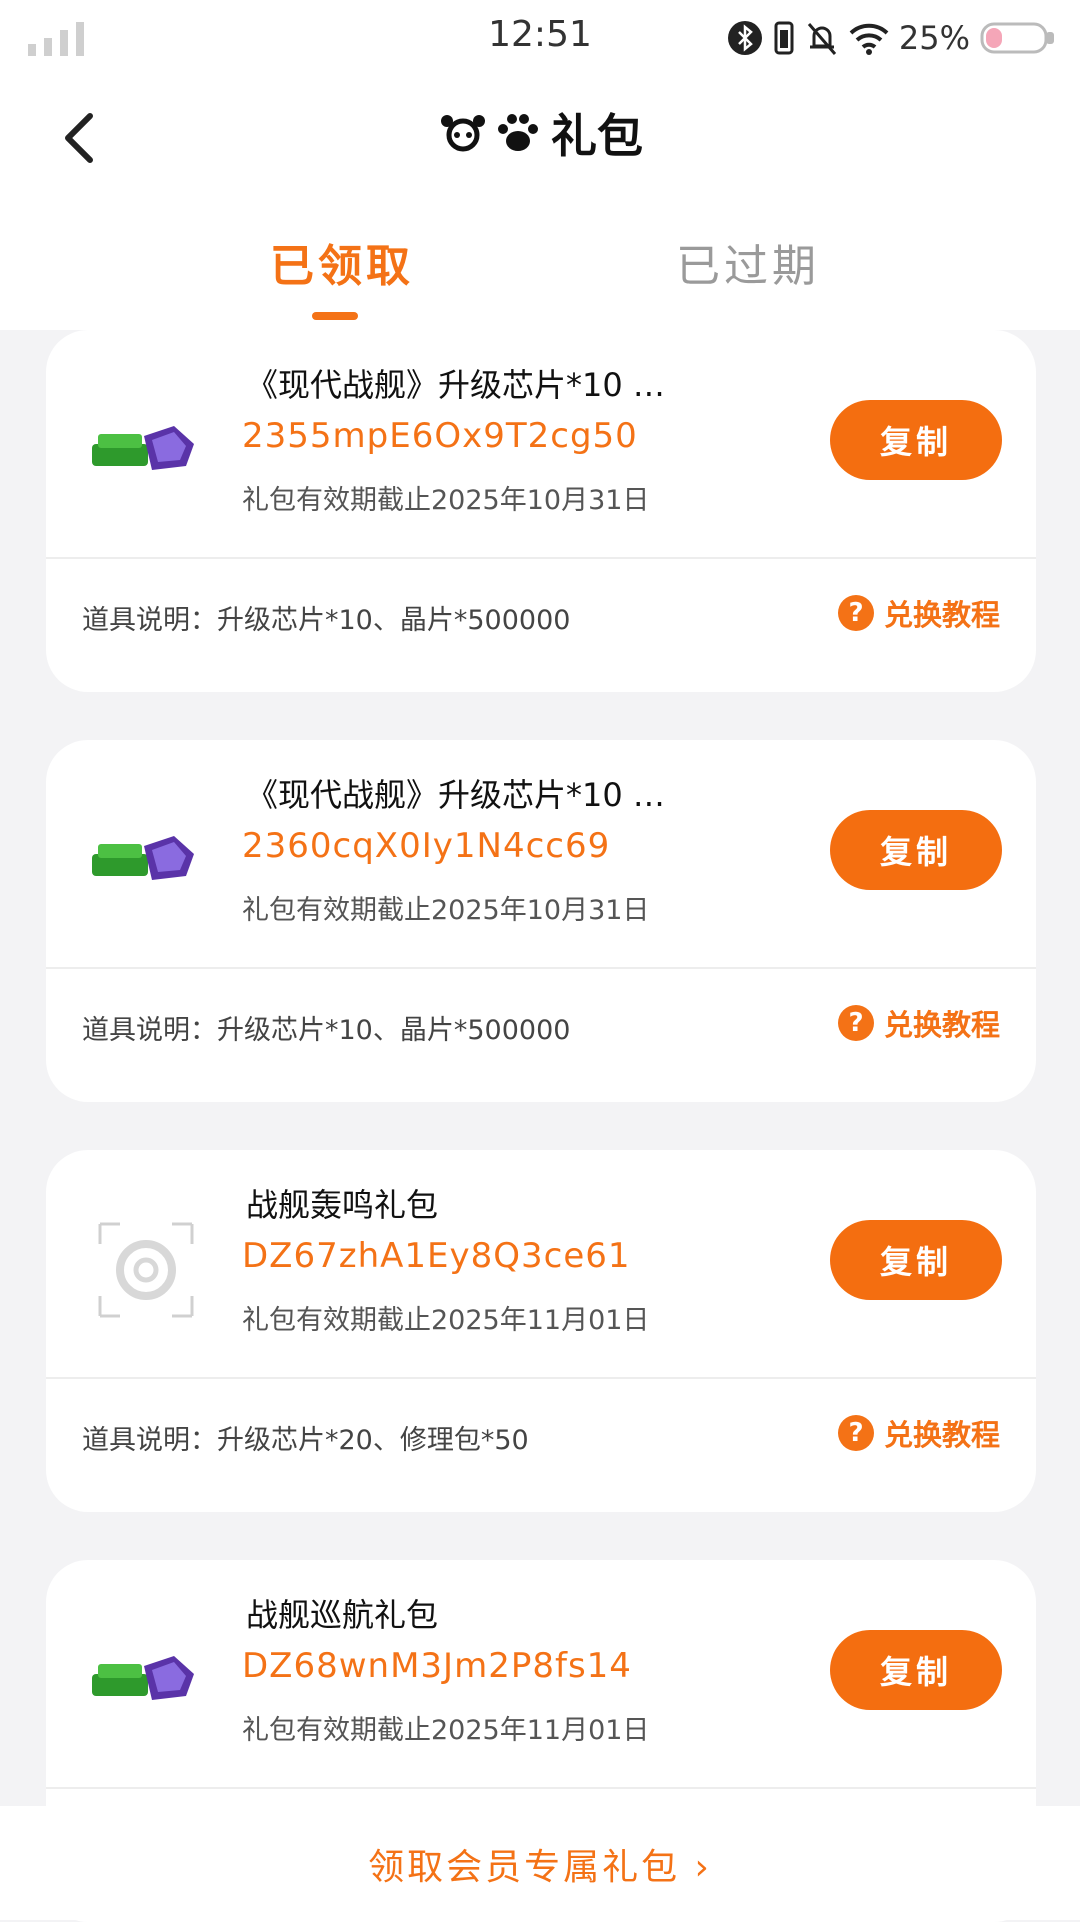 The height and width of the screenshot is (1922, 1080). Describe the element at coordinates (869, 39) in the screenshot. I see `wifi-icon` at that location.